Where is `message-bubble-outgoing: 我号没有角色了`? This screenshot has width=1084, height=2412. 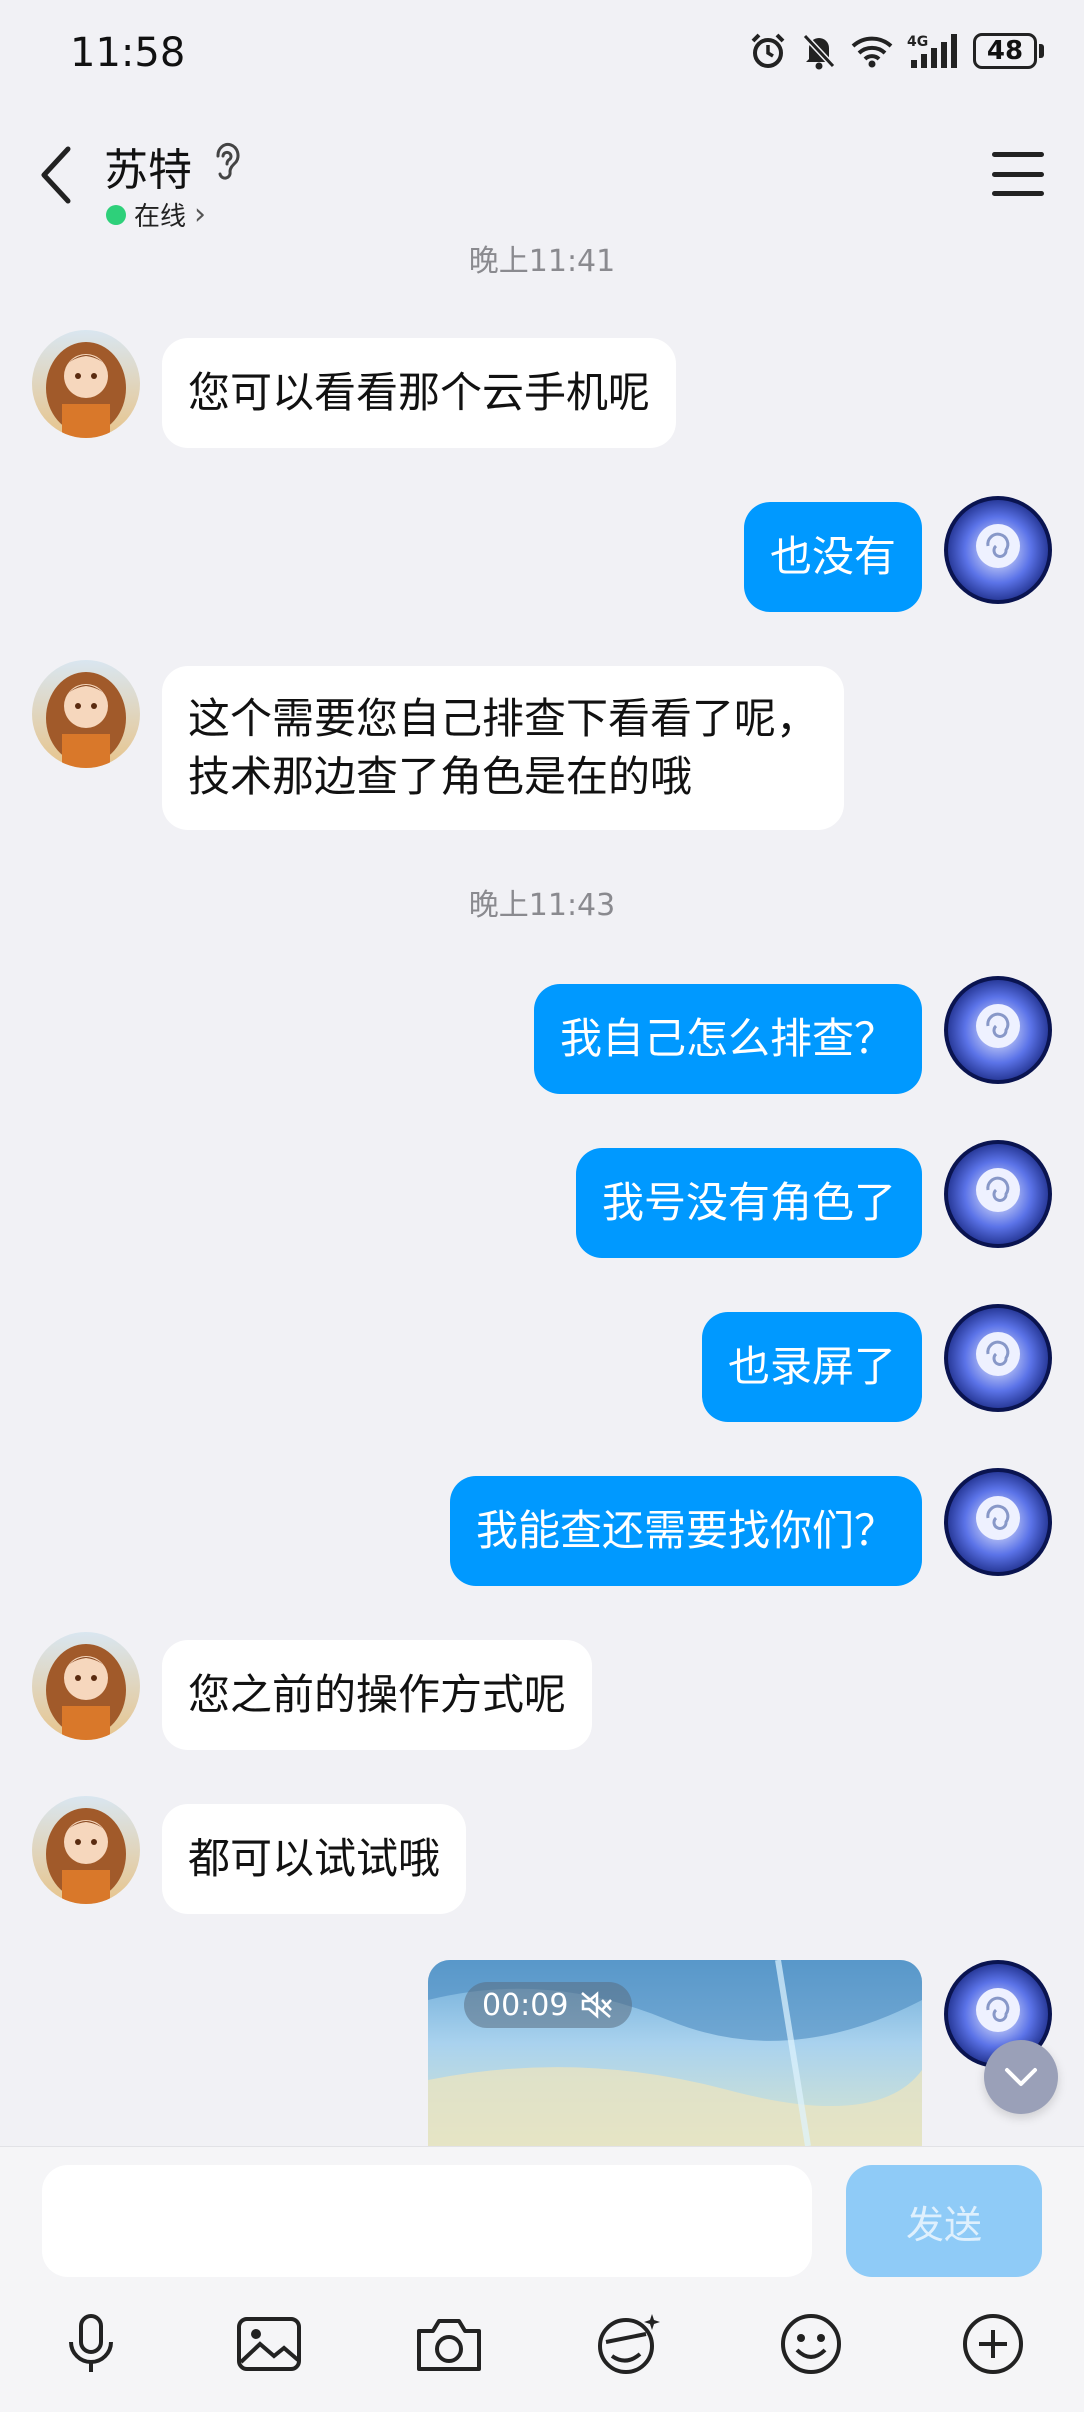
message-bubble-outgoing: 我号没有角色了 is located at coordinates (748, 1203).